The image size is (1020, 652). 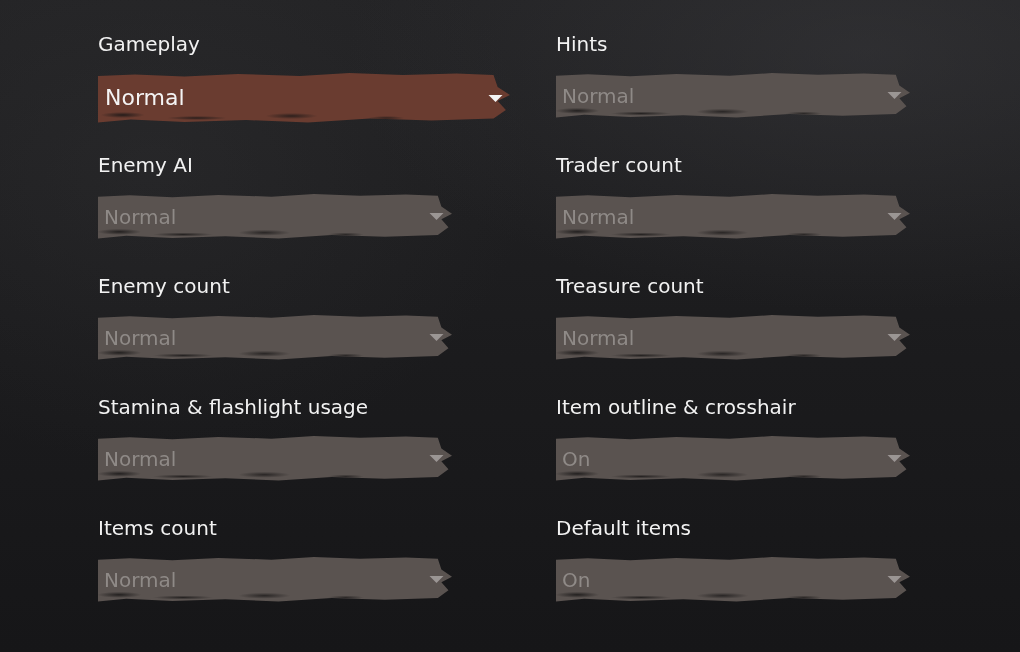 What do you see at coordinates (630, 286) in the screenshot?
I see `setting-label: Treasure count` at bounding box center [630, 286].